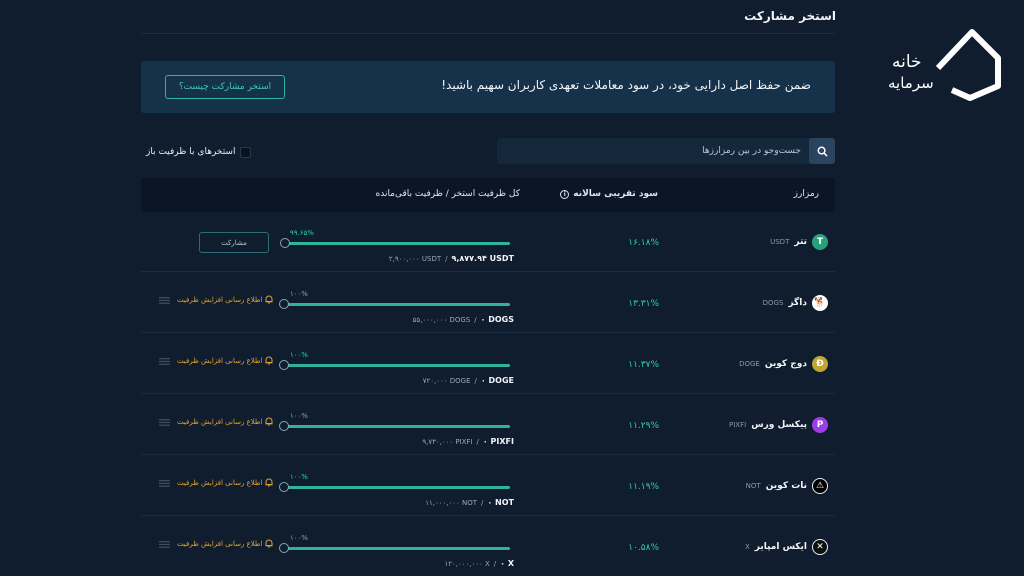  I want to click on coin-cell: P پیکسل ورس PIXFI, so click(778, 425).